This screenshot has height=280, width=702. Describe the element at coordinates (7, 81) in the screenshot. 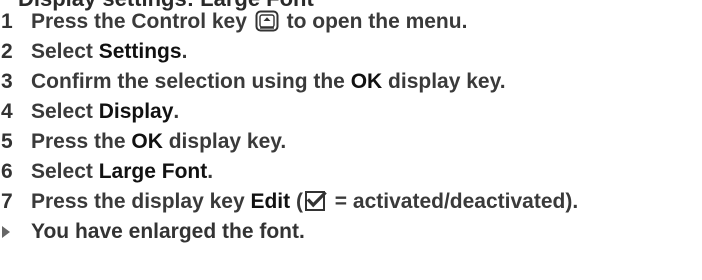

I see `step-number: 3` at that location.